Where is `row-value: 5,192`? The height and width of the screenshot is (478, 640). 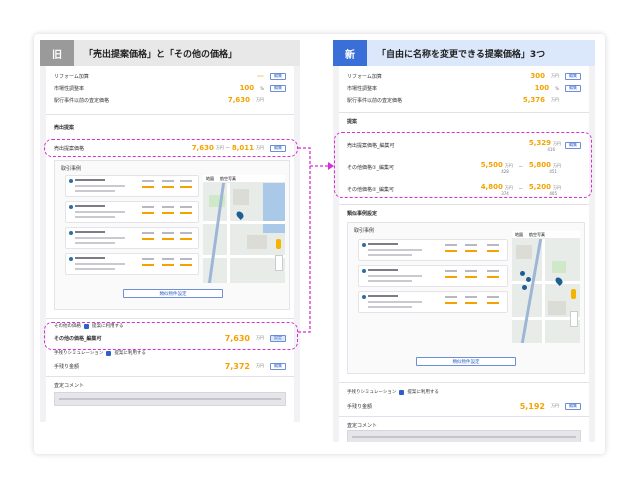 row-value: 5,192 is located at coordinates (532, 406).